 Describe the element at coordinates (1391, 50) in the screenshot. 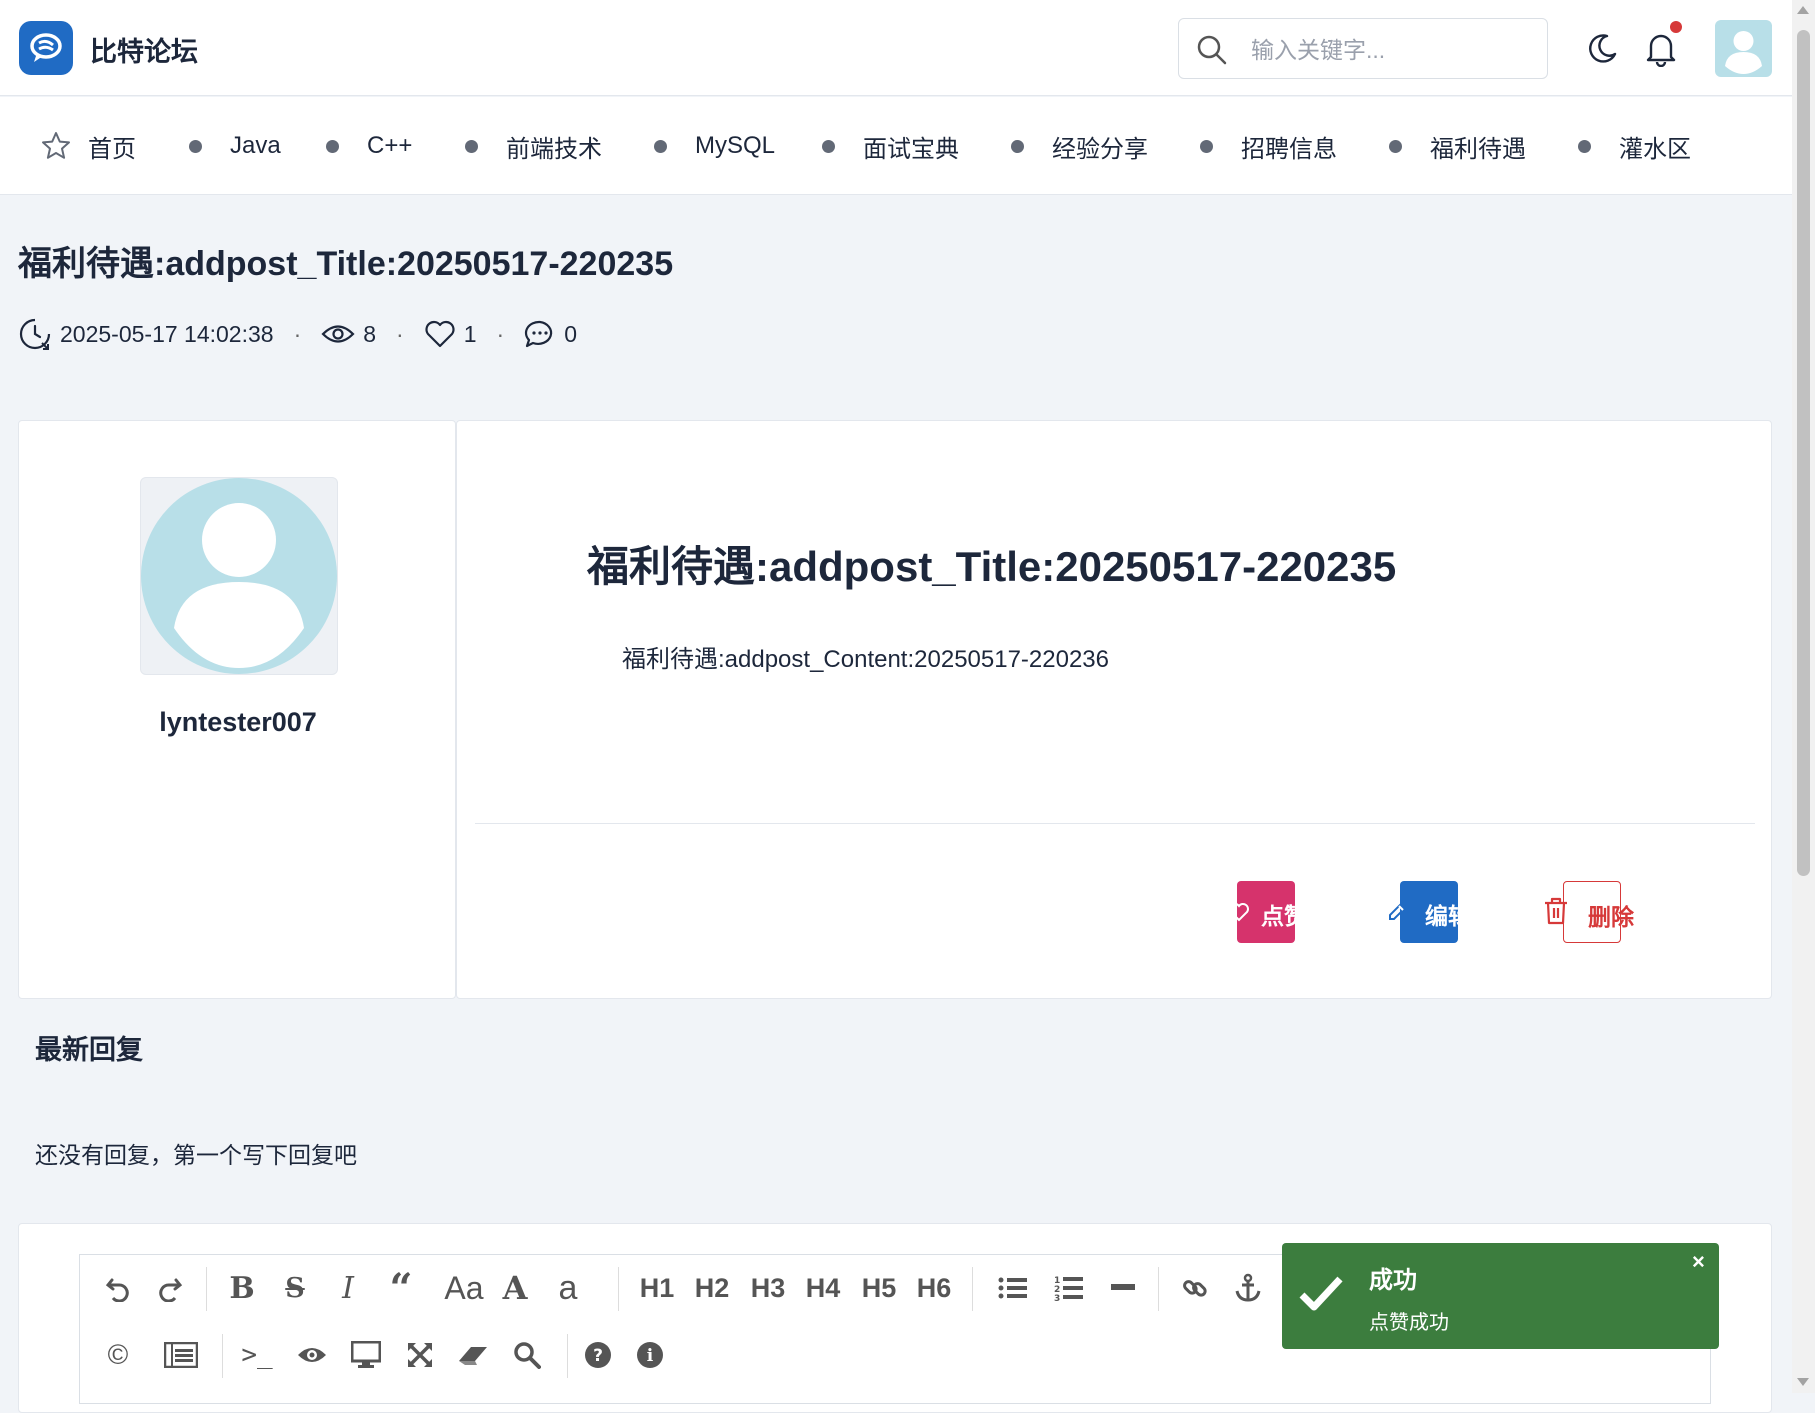

I see `search-input` at that location.